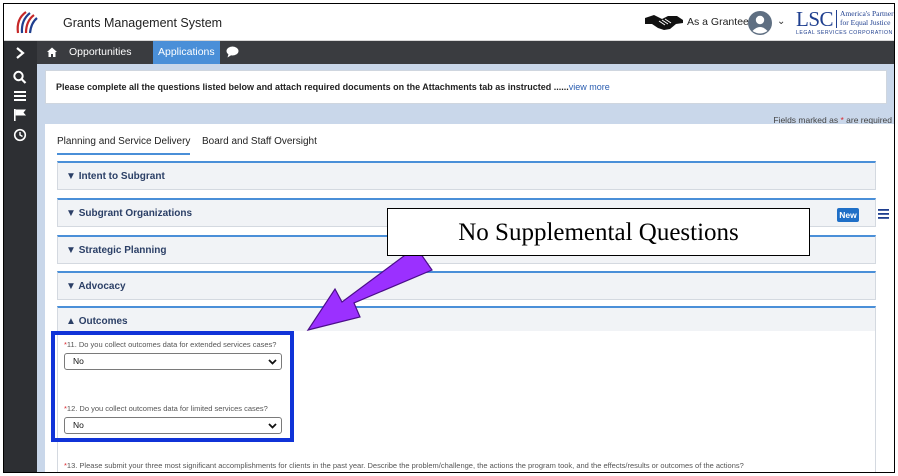 The height and width of the screenshot is (476, 898). Describe the element at coordinates (20, 135) in the screenshot. I see `clock-icon` at that location.